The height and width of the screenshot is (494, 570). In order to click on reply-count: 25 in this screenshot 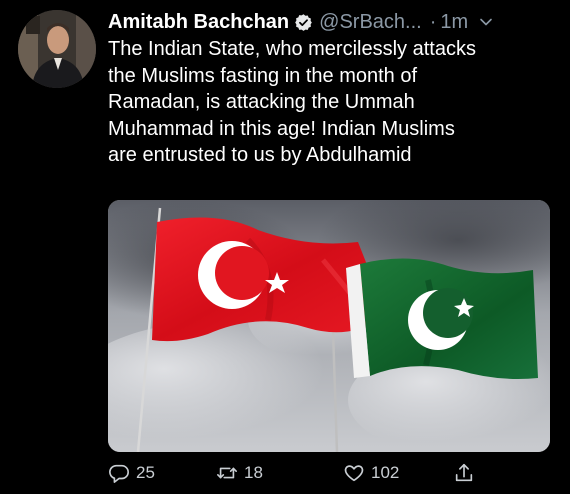, I will do `click(145, 472)`.